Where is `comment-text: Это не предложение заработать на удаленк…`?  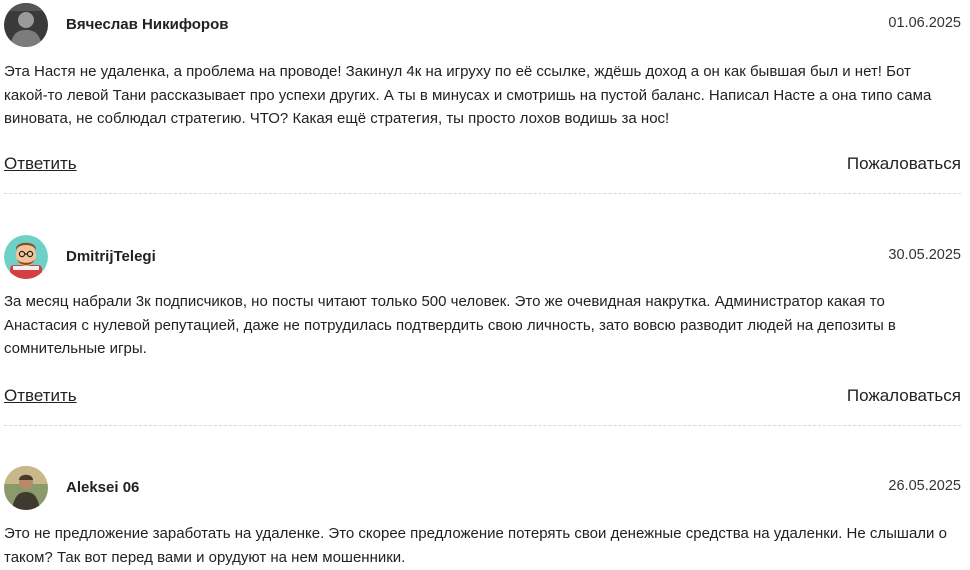
comment-text: Это не предложение заработать на удаленк… is located at coordinates (475, 545).